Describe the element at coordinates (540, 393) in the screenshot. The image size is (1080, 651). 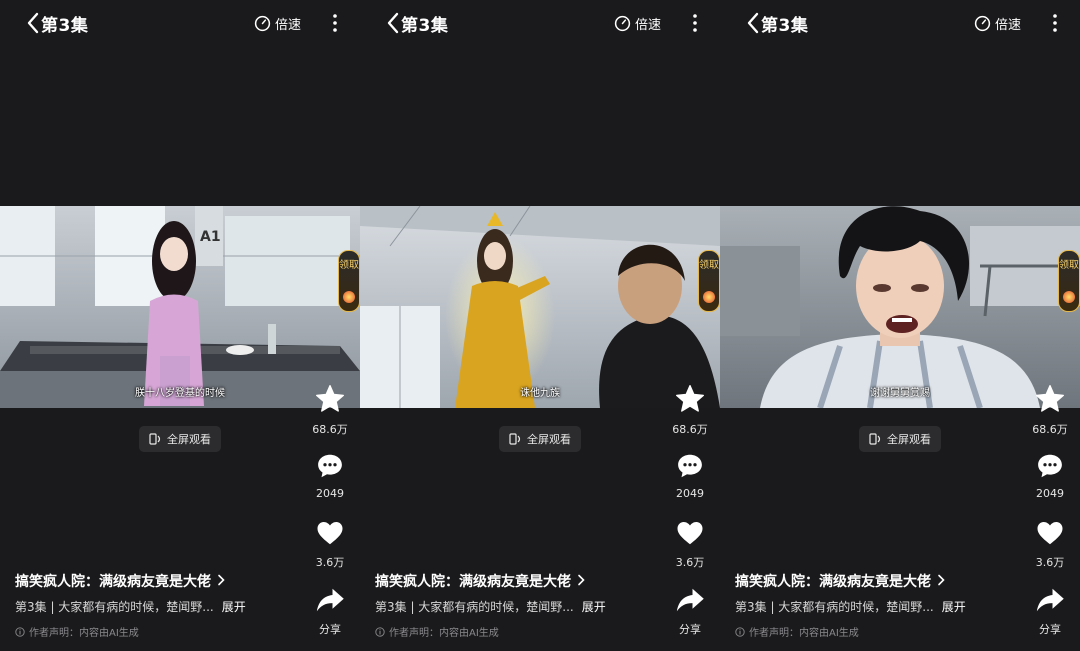
I see `video-subtitle: 诛他九族` at that location.